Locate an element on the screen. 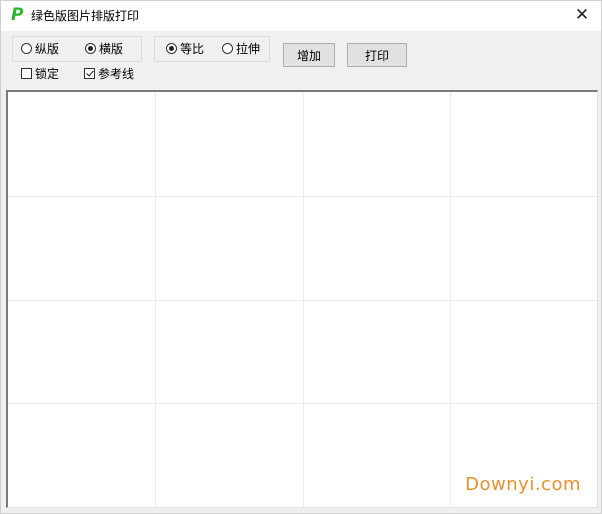  lock-checkbox: 锁定 is located at coordinates (40, 73).